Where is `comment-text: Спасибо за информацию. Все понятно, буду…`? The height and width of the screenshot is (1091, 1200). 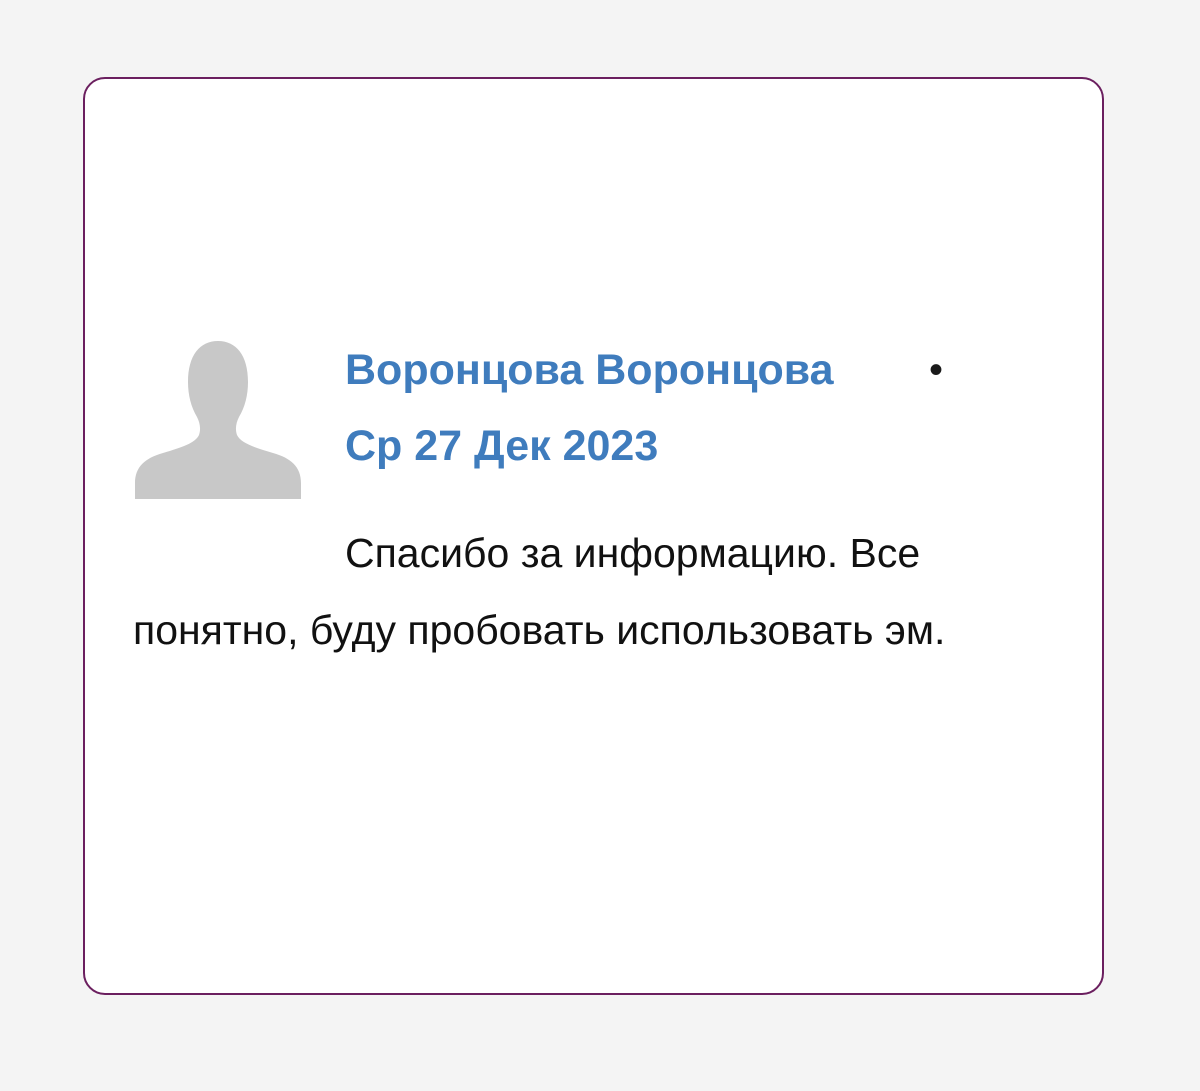
comment-text: Спасибо за информацию. Все понятно, буду… is located at coordinates (539, 591).